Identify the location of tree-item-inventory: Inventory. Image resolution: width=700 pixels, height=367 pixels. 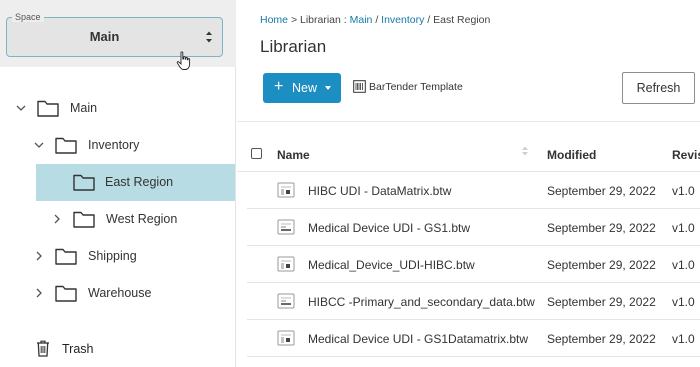
(118, 145).